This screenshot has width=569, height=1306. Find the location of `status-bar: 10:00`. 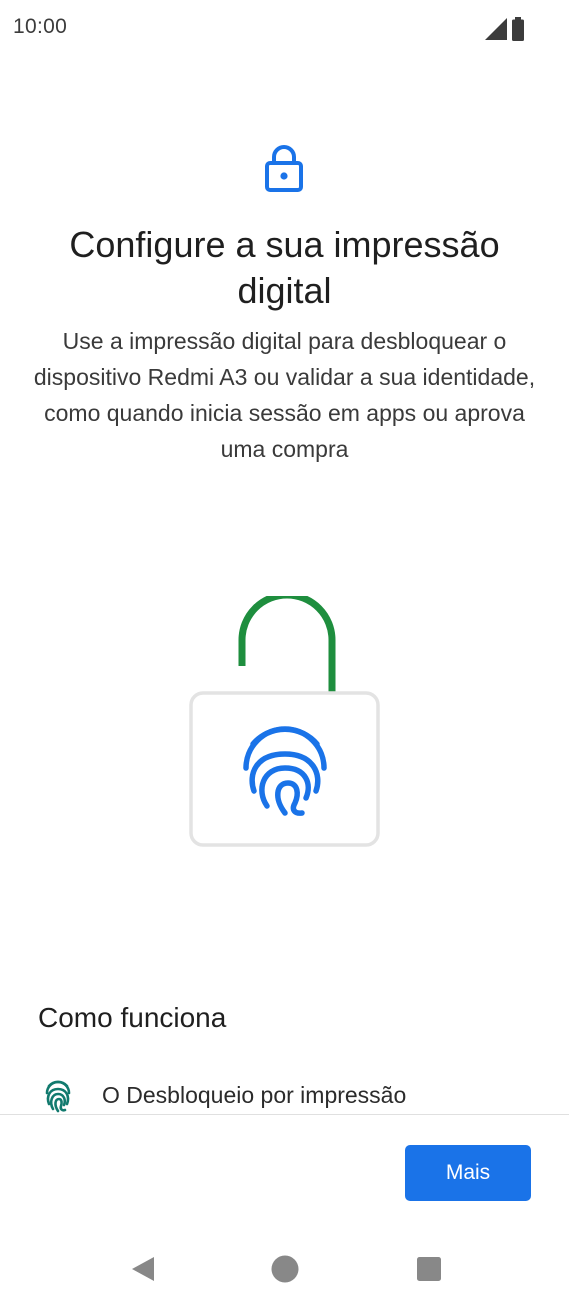

status-bar: 10:00 is located at coordinates (284, 29).